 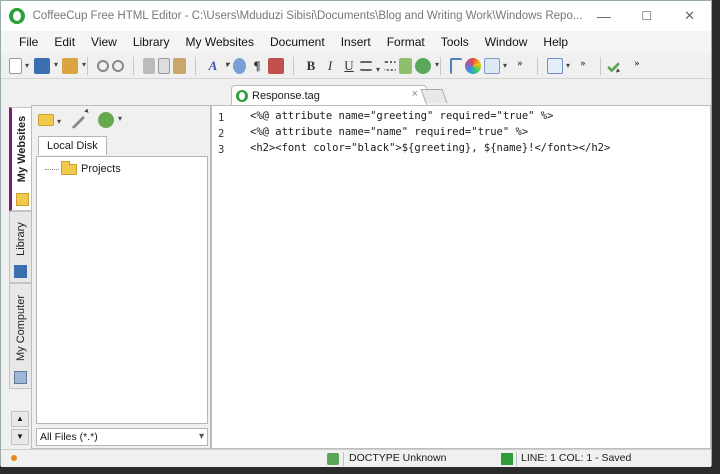 I want to click on tab-local-disk: Local Disk, so click(x=72, y=145).